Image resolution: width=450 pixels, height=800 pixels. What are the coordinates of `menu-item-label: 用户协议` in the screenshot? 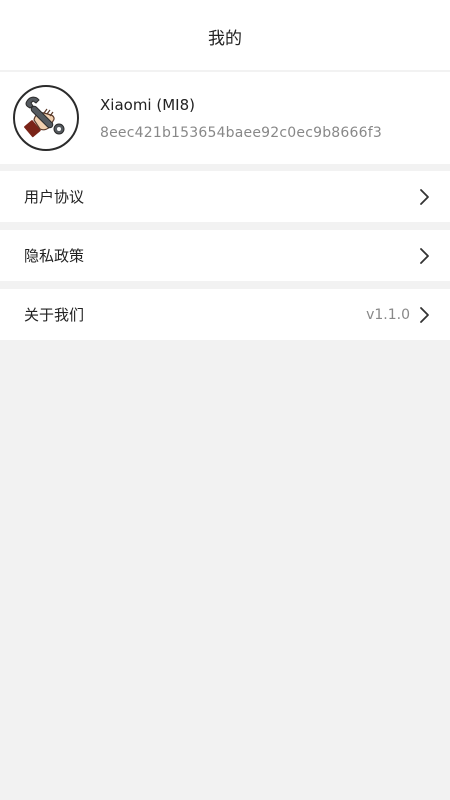 It's located at (54, 197).